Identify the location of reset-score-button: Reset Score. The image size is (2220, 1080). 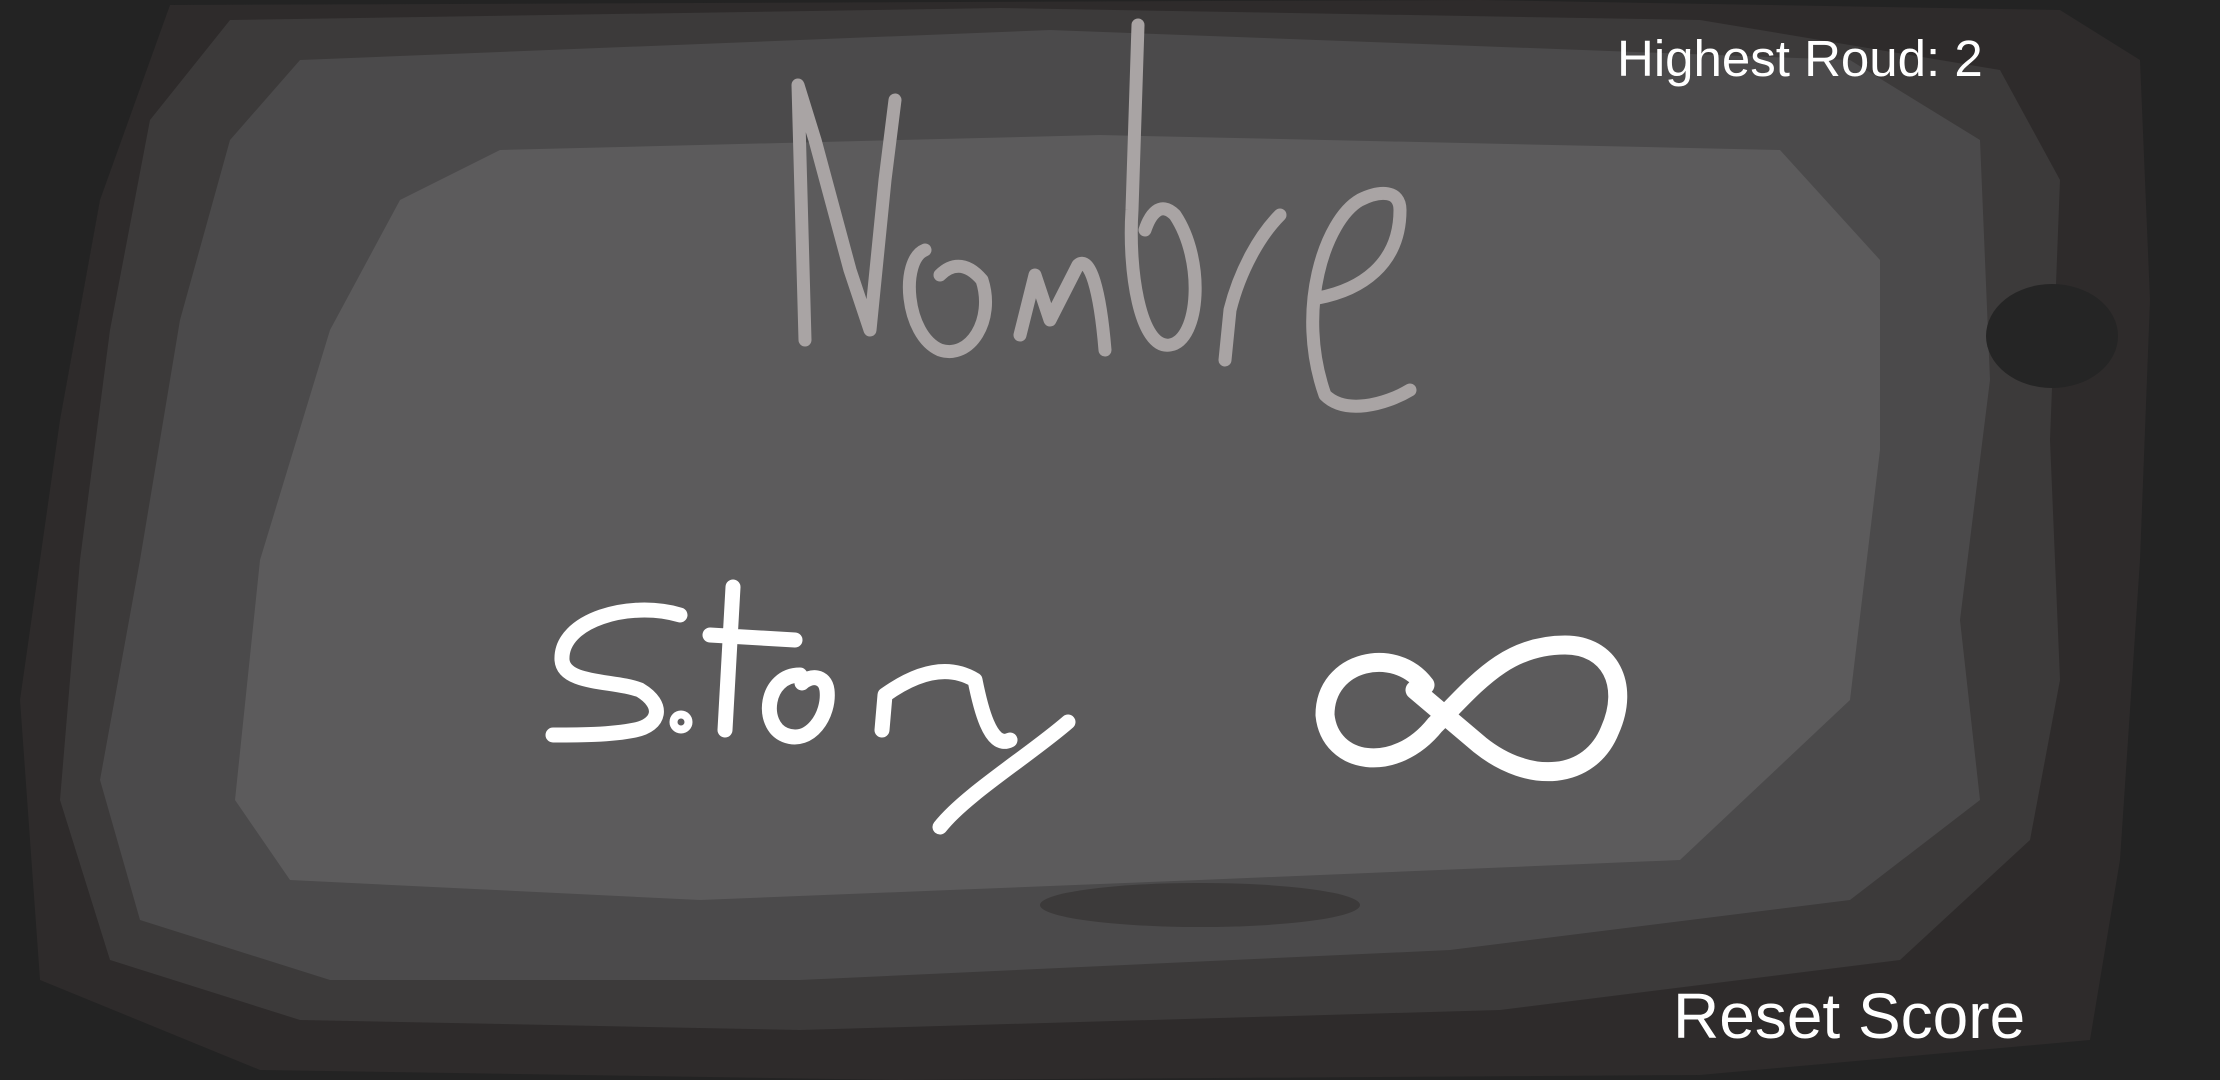
(1849, 1016).